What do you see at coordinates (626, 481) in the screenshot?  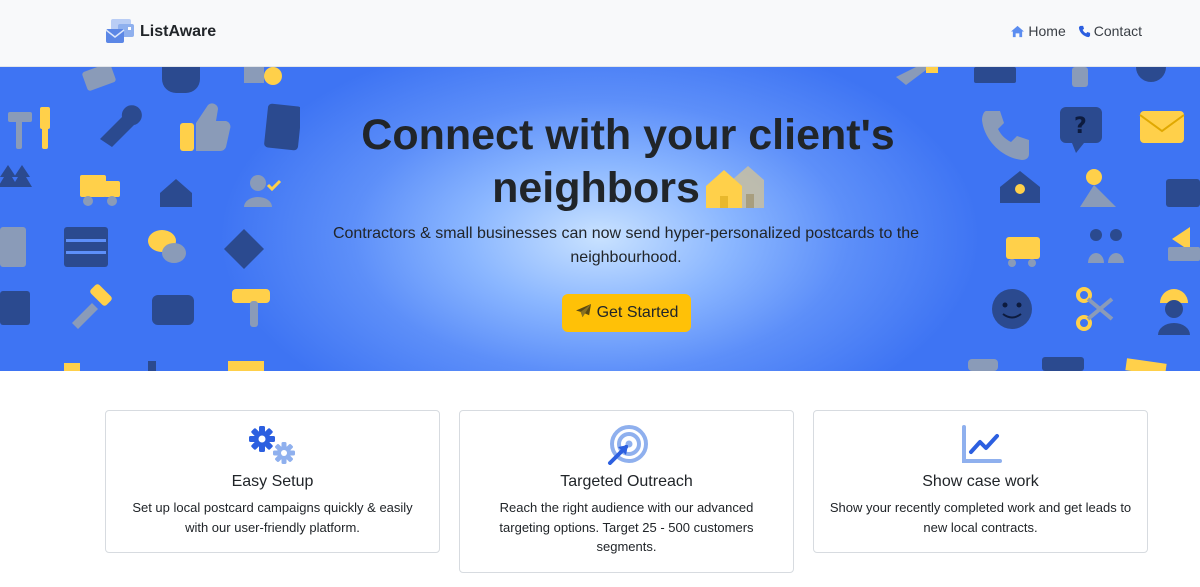 I see `feature-title: Targeted Outreach` at bounding box center [626, 481].